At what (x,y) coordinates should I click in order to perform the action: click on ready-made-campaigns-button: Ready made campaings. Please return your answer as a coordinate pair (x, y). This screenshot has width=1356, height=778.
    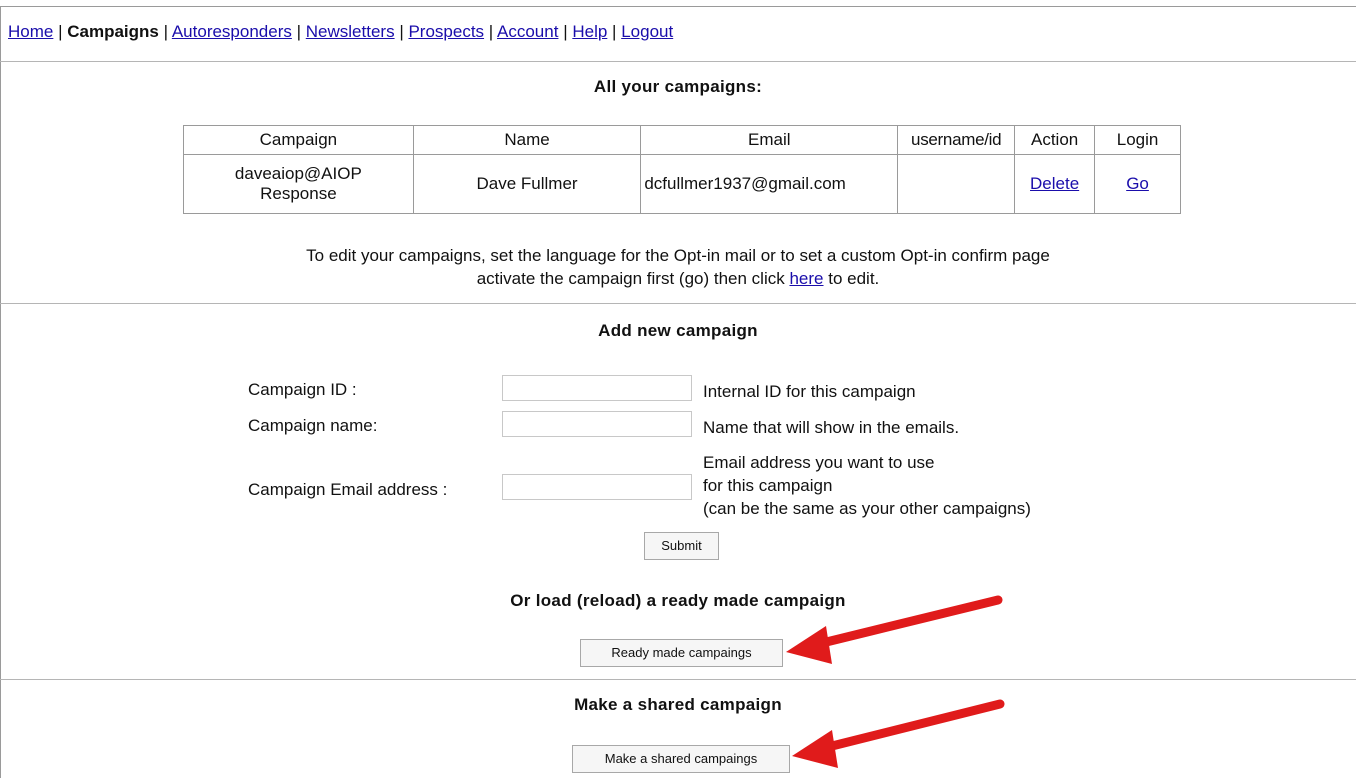
    Looking at the image, I should click on (681, 653).